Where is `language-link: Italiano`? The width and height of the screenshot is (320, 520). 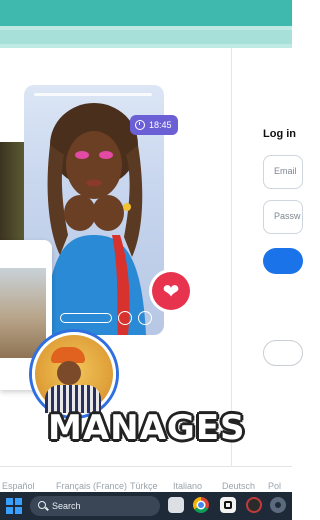
language-link: Italiano is located at coordinates (187, 486).